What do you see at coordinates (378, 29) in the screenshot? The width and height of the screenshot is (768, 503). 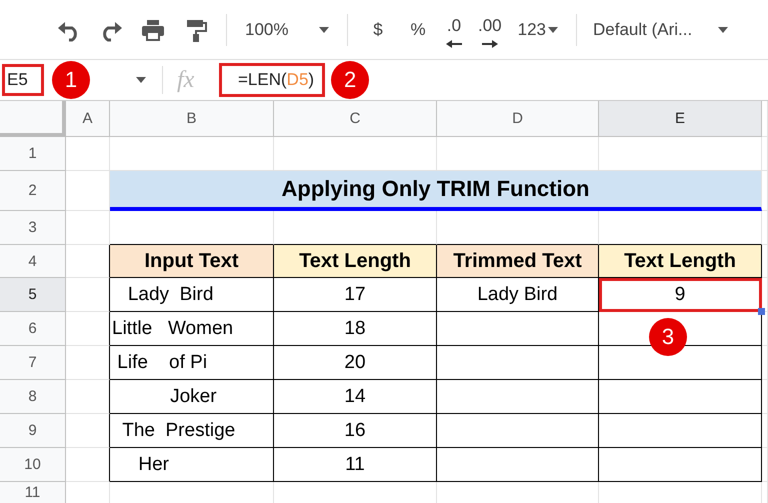 I see `currency-button: $` at bounding box center [378, 29].